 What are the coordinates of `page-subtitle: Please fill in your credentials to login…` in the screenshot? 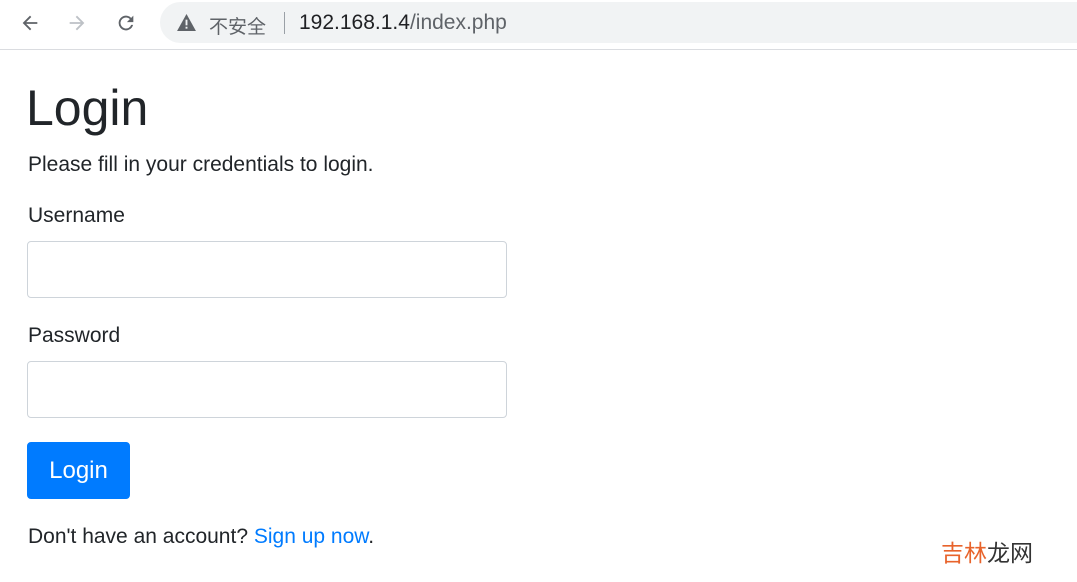 It's located at (201, 164).